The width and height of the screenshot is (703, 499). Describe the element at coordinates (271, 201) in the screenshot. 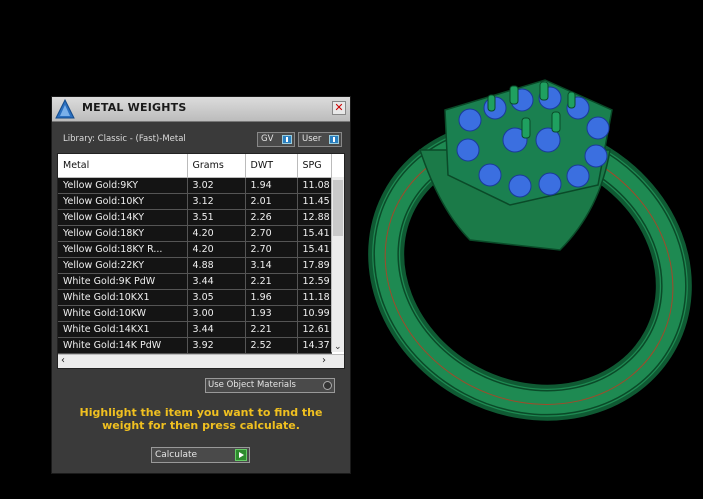

I see `dwt-cell: 2.01` at that location.